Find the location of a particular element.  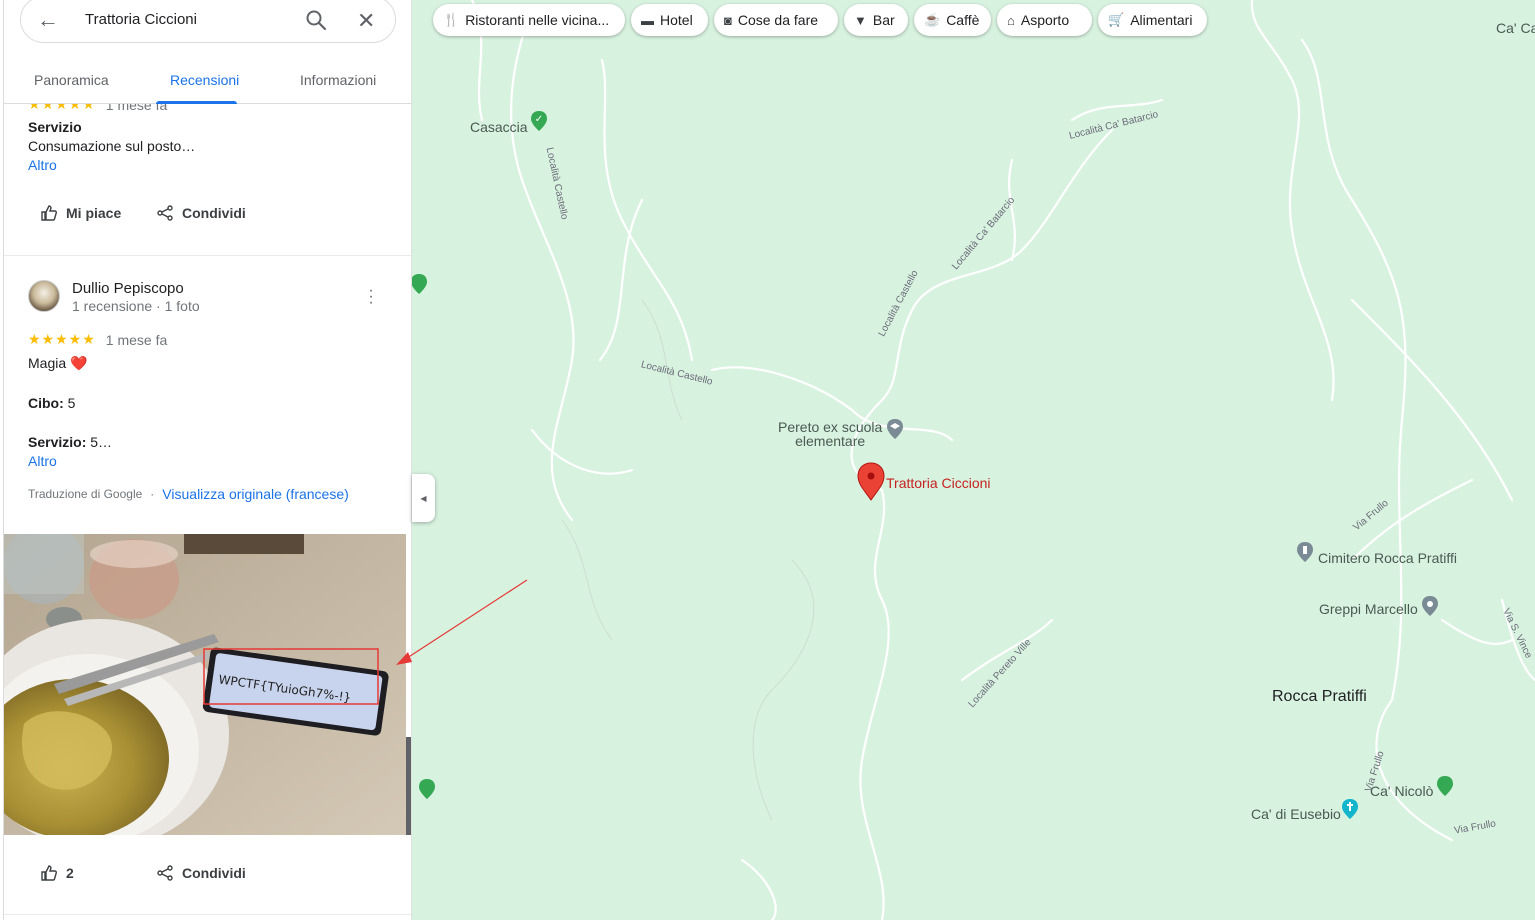

chip-groceries-label: Alimentari is located at coordinates (1161, 20).